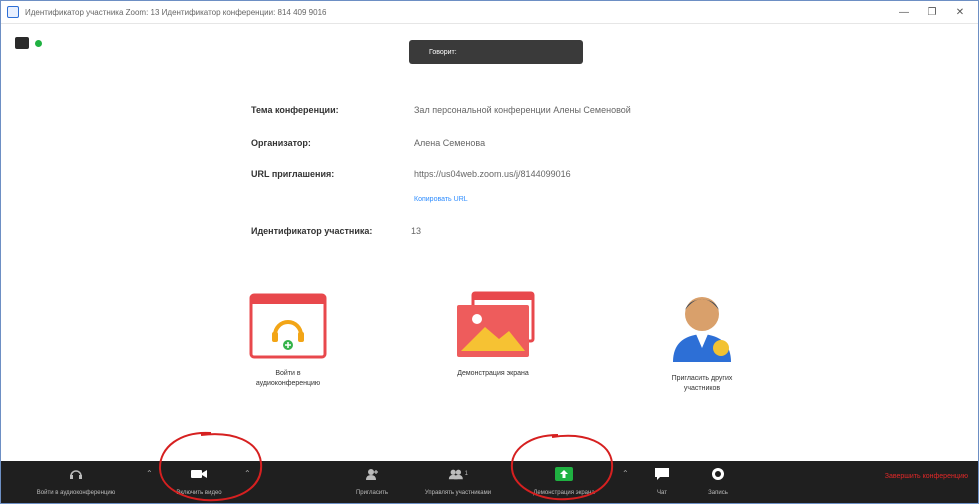 The image size is (979, 504). What do you see at coordinates (926, 476) in the screenshot?
I see `end-meeting-button: Завершить конференцию` at bounding box center [926, 476].